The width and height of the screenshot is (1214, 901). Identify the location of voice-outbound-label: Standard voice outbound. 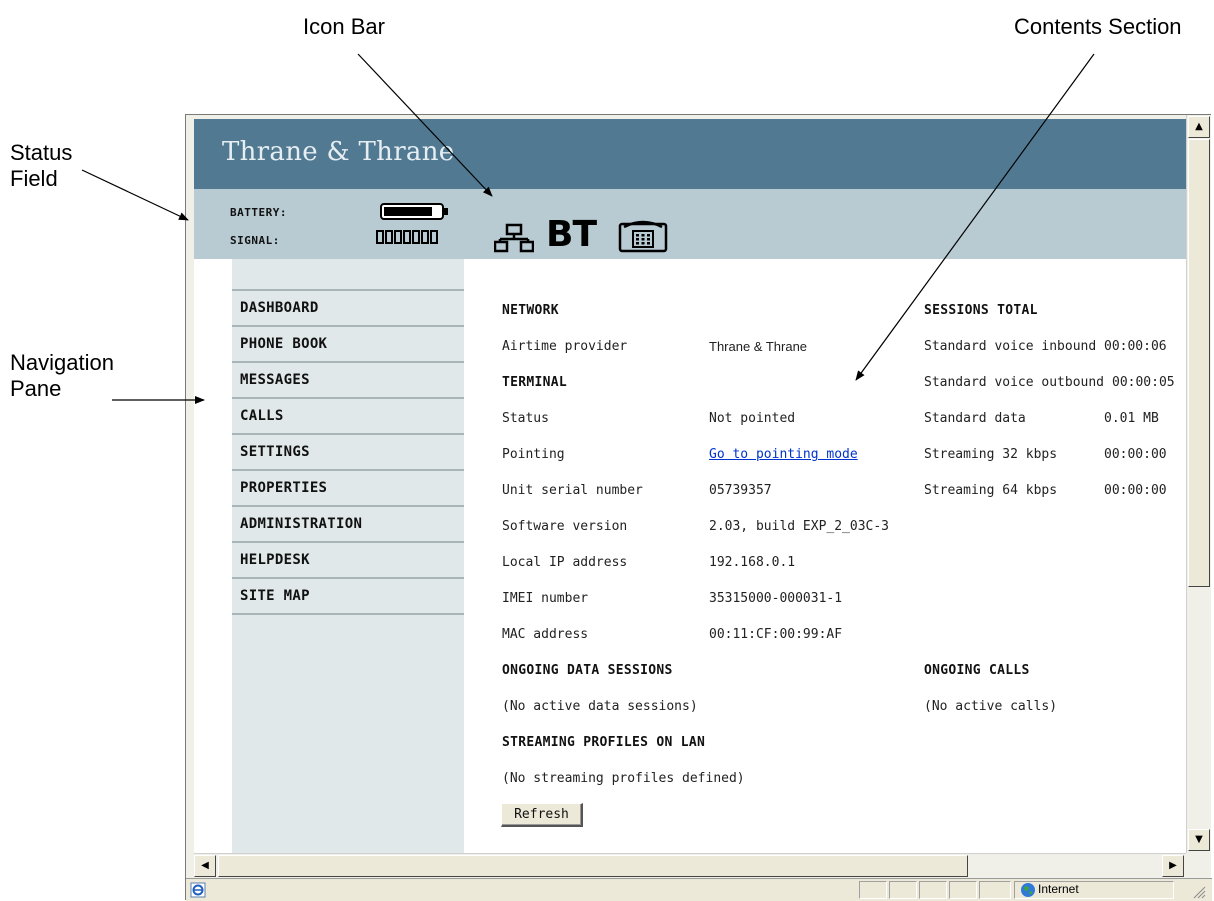
(1014, 382).